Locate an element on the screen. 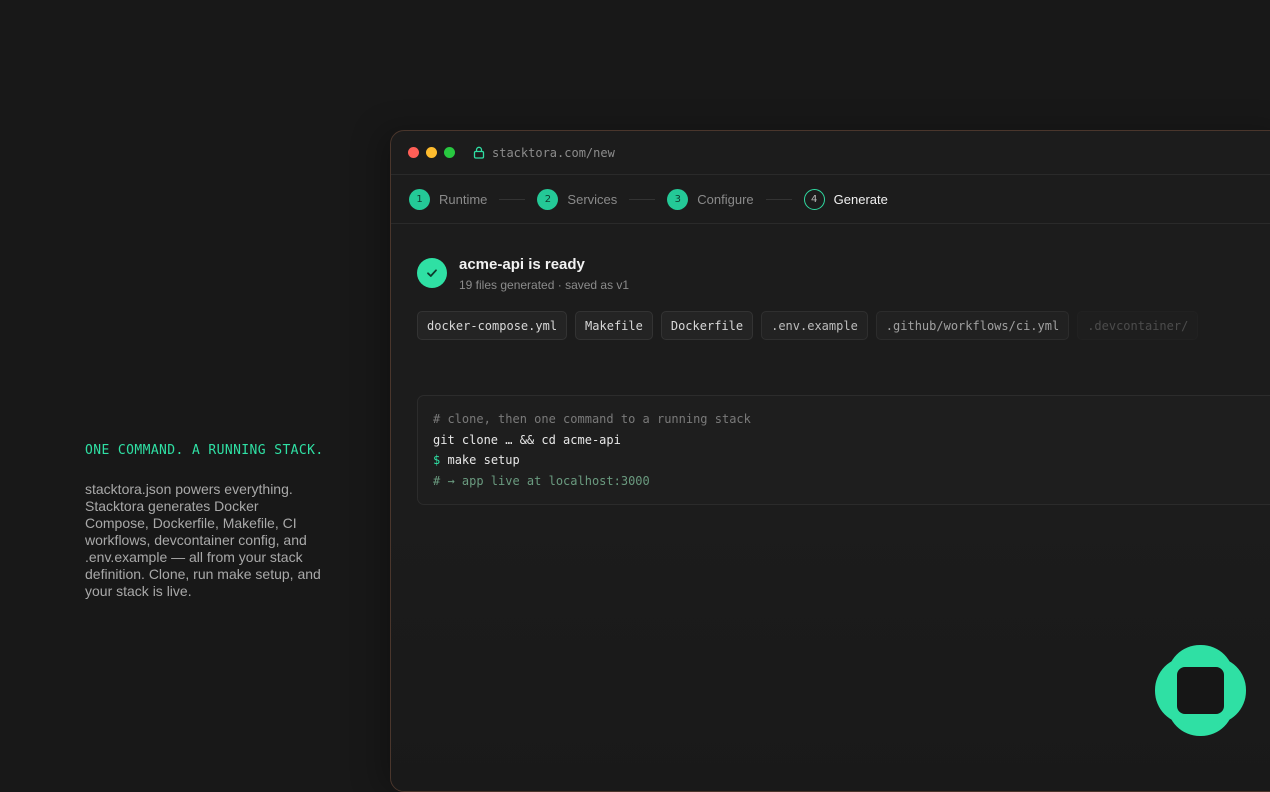  file-chip: Makefile is located at coordinates (614, 325).